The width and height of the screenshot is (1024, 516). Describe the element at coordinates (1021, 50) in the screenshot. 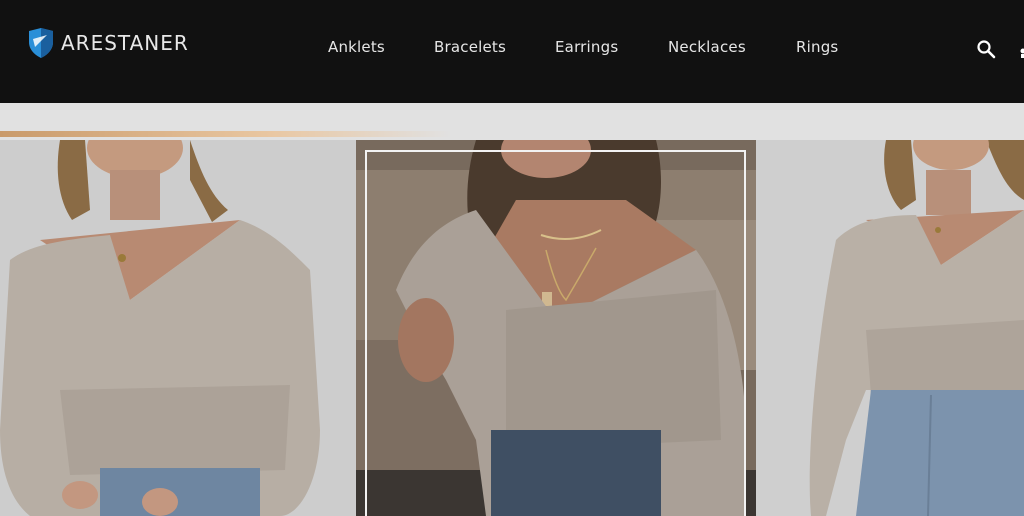

I see `account-icon` at that location.